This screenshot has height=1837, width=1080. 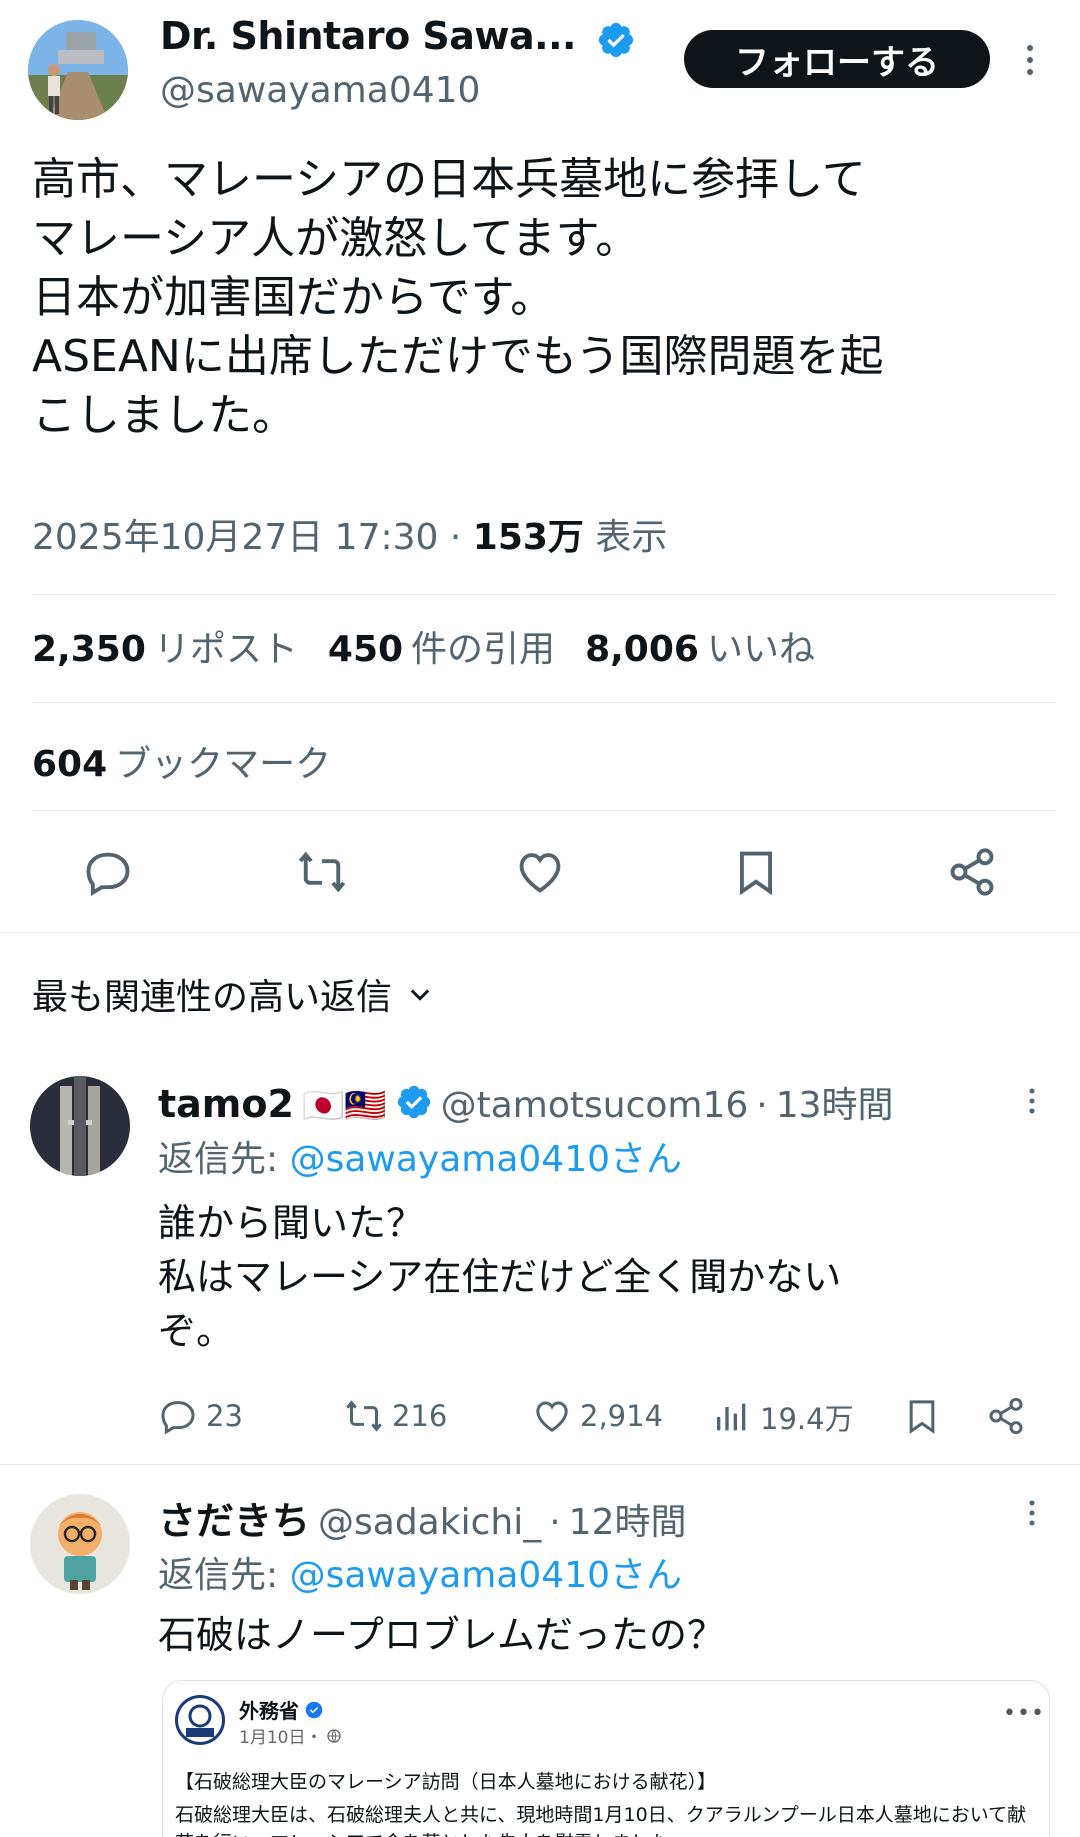 What do you see at coordinates (334, 1735) in the screenshot?
I see `globe-icon` at bounding box center [334, 1735].